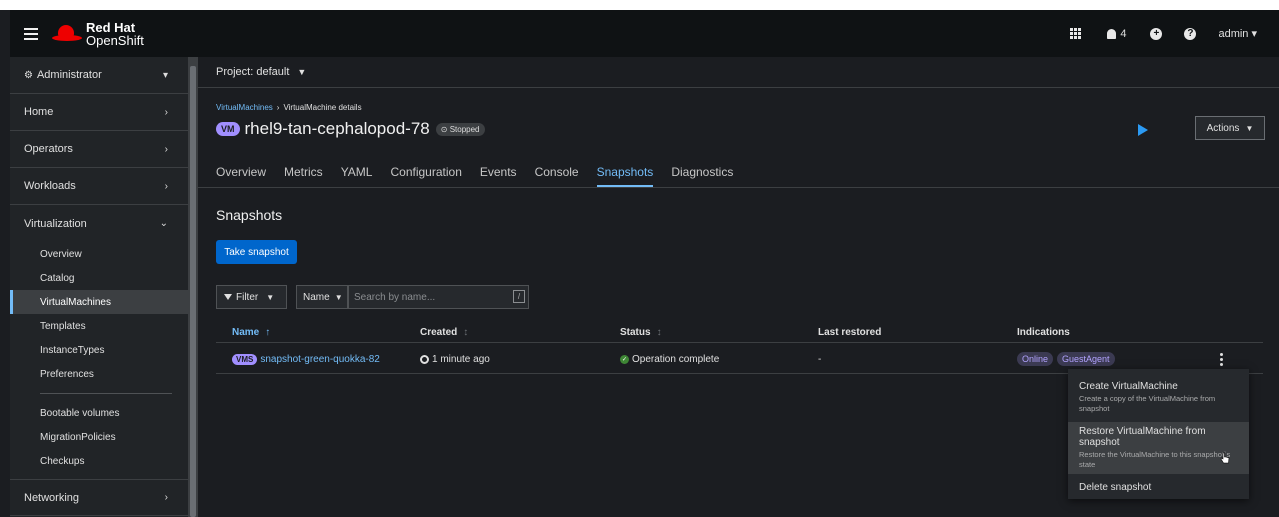 This screenshot has width=1279, height=517. I want to click on vm-name: rhel9-tan-cephalopod-78, so click(337, 128).